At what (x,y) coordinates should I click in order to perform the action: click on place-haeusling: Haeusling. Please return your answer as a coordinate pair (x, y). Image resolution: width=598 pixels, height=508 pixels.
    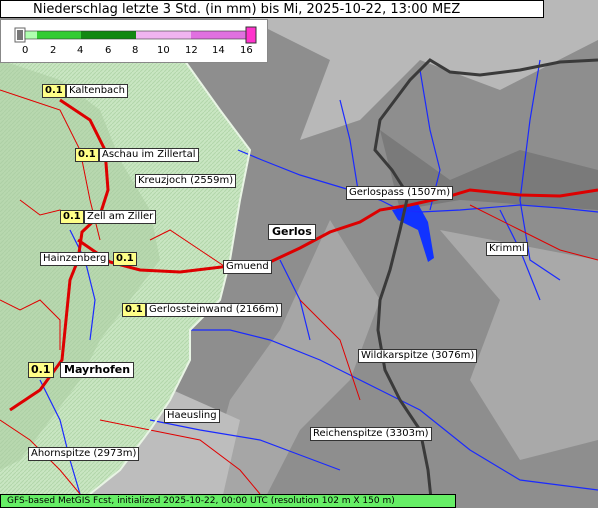
    Looking at the image, I should click on (192, 416).